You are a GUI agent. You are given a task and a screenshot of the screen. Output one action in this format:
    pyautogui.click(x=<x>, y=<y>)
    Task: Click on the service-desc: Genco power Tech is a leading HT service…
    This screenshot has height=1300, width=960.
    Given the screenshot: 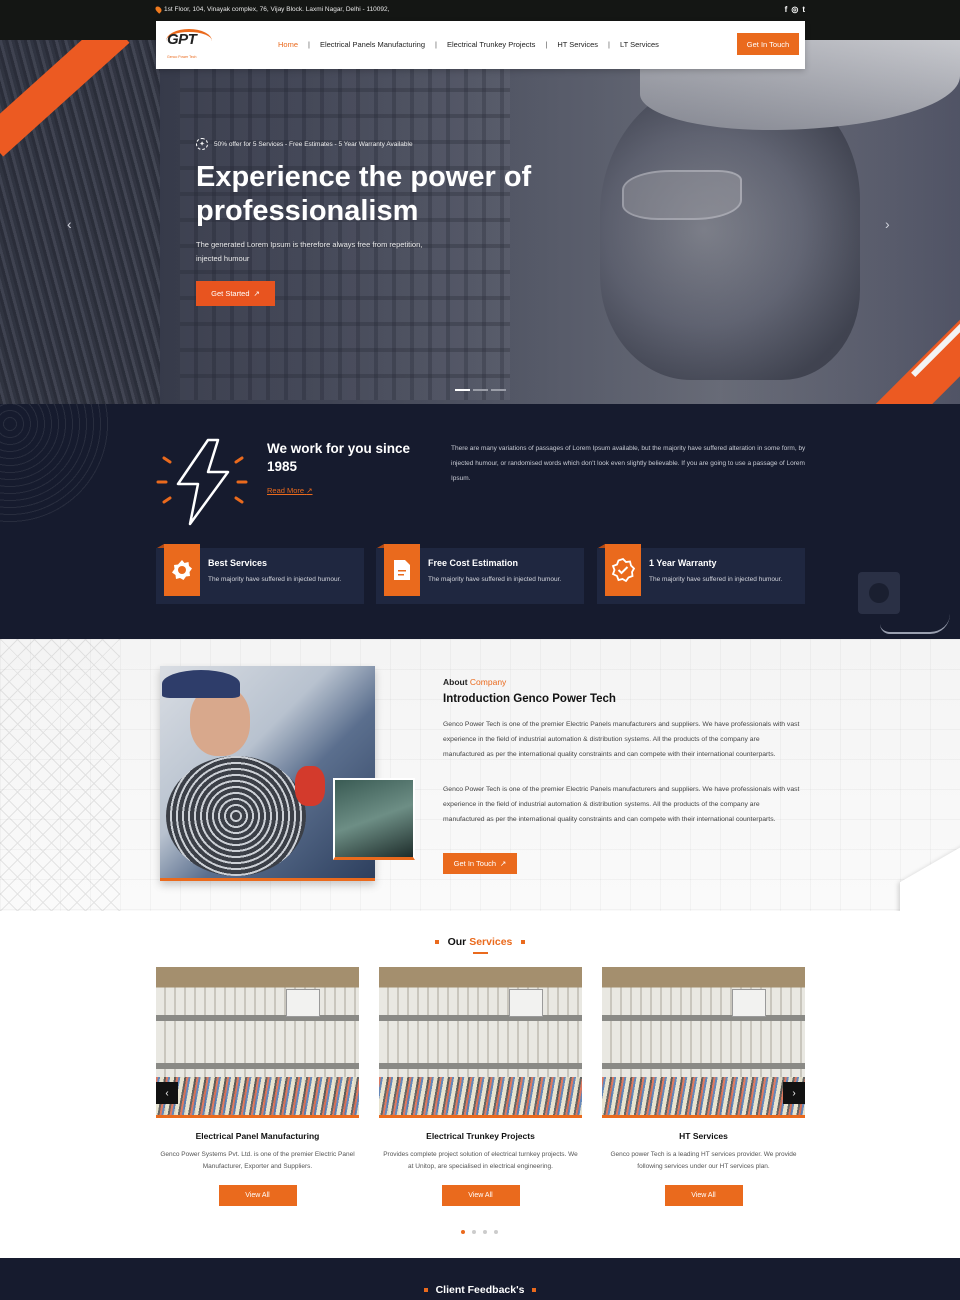 What is the action you would take?
    pyautogui.click(x=703, y=1160)
    